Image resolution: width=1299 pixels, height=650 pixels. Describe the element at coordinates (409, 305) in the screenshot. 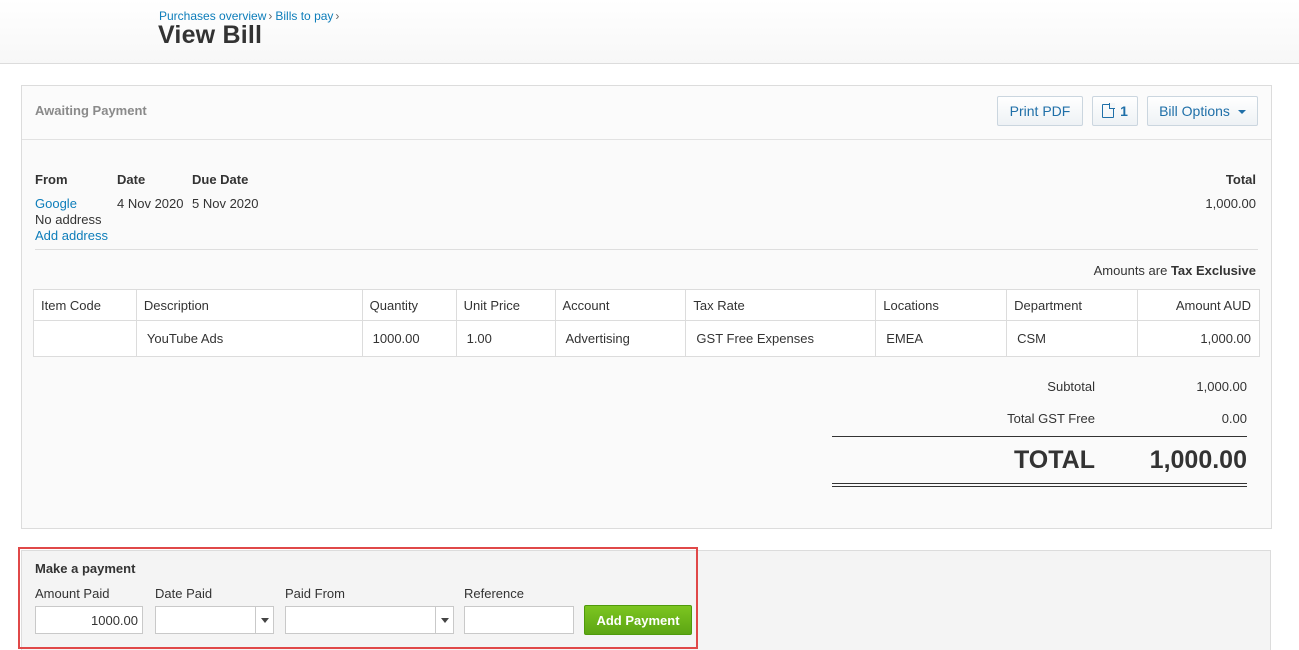

I see `column-header: Quantity` at that location.